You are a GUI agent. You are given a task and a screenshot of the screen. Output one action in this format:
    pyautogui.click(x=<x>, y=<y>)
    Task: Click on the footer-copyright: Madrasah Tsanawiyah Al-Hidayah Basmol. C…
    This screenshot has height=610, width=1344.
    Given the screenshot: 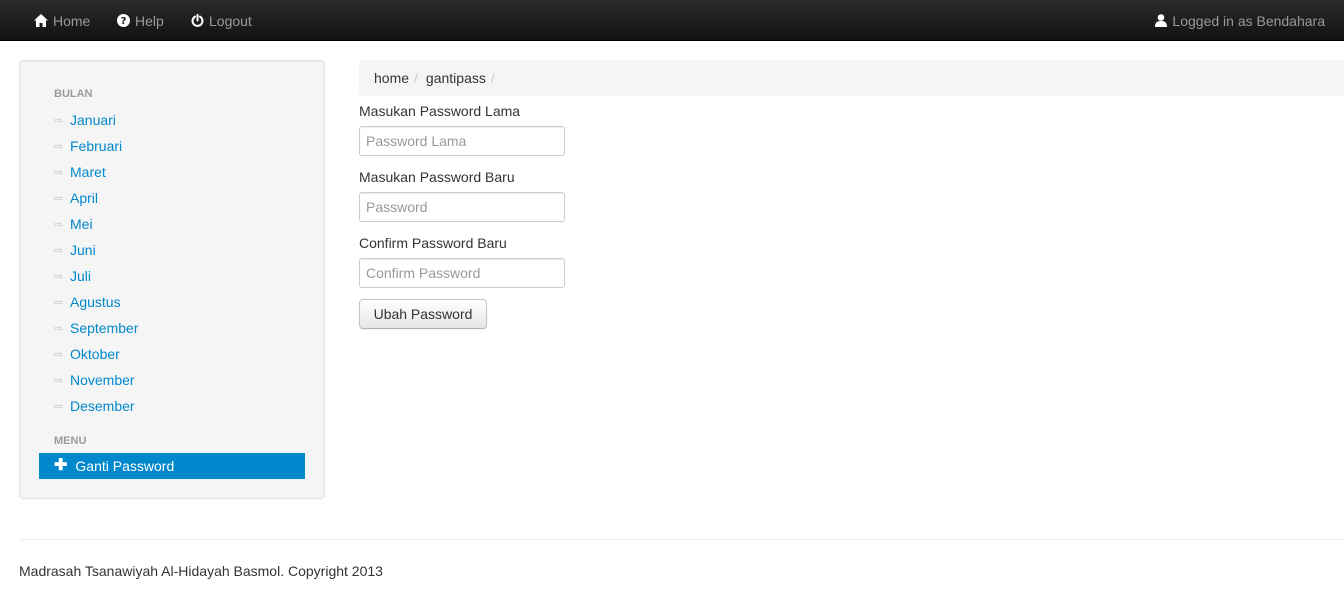 What is the action you would take?
    pyautogui.click(x=201, y=571)
    